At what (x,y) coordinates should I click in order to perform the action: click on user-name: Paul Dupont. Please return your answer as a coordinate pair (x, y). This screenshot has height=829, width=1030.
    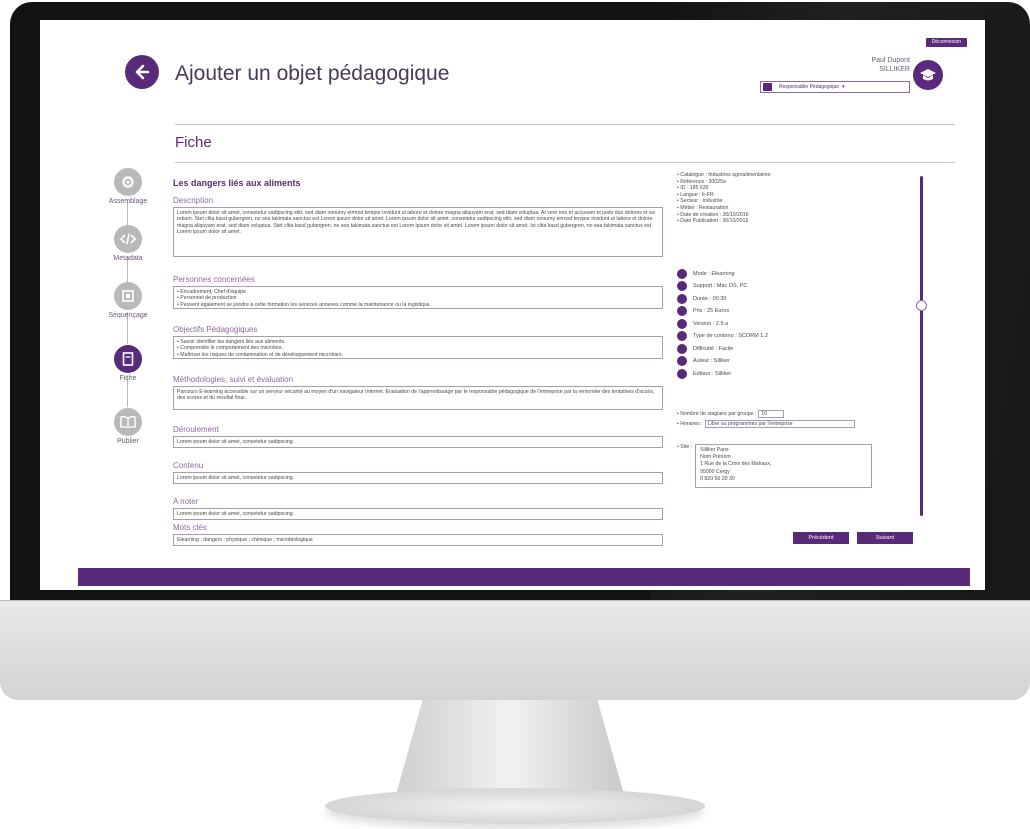
    Looking at the image, I should click on (890, 60).